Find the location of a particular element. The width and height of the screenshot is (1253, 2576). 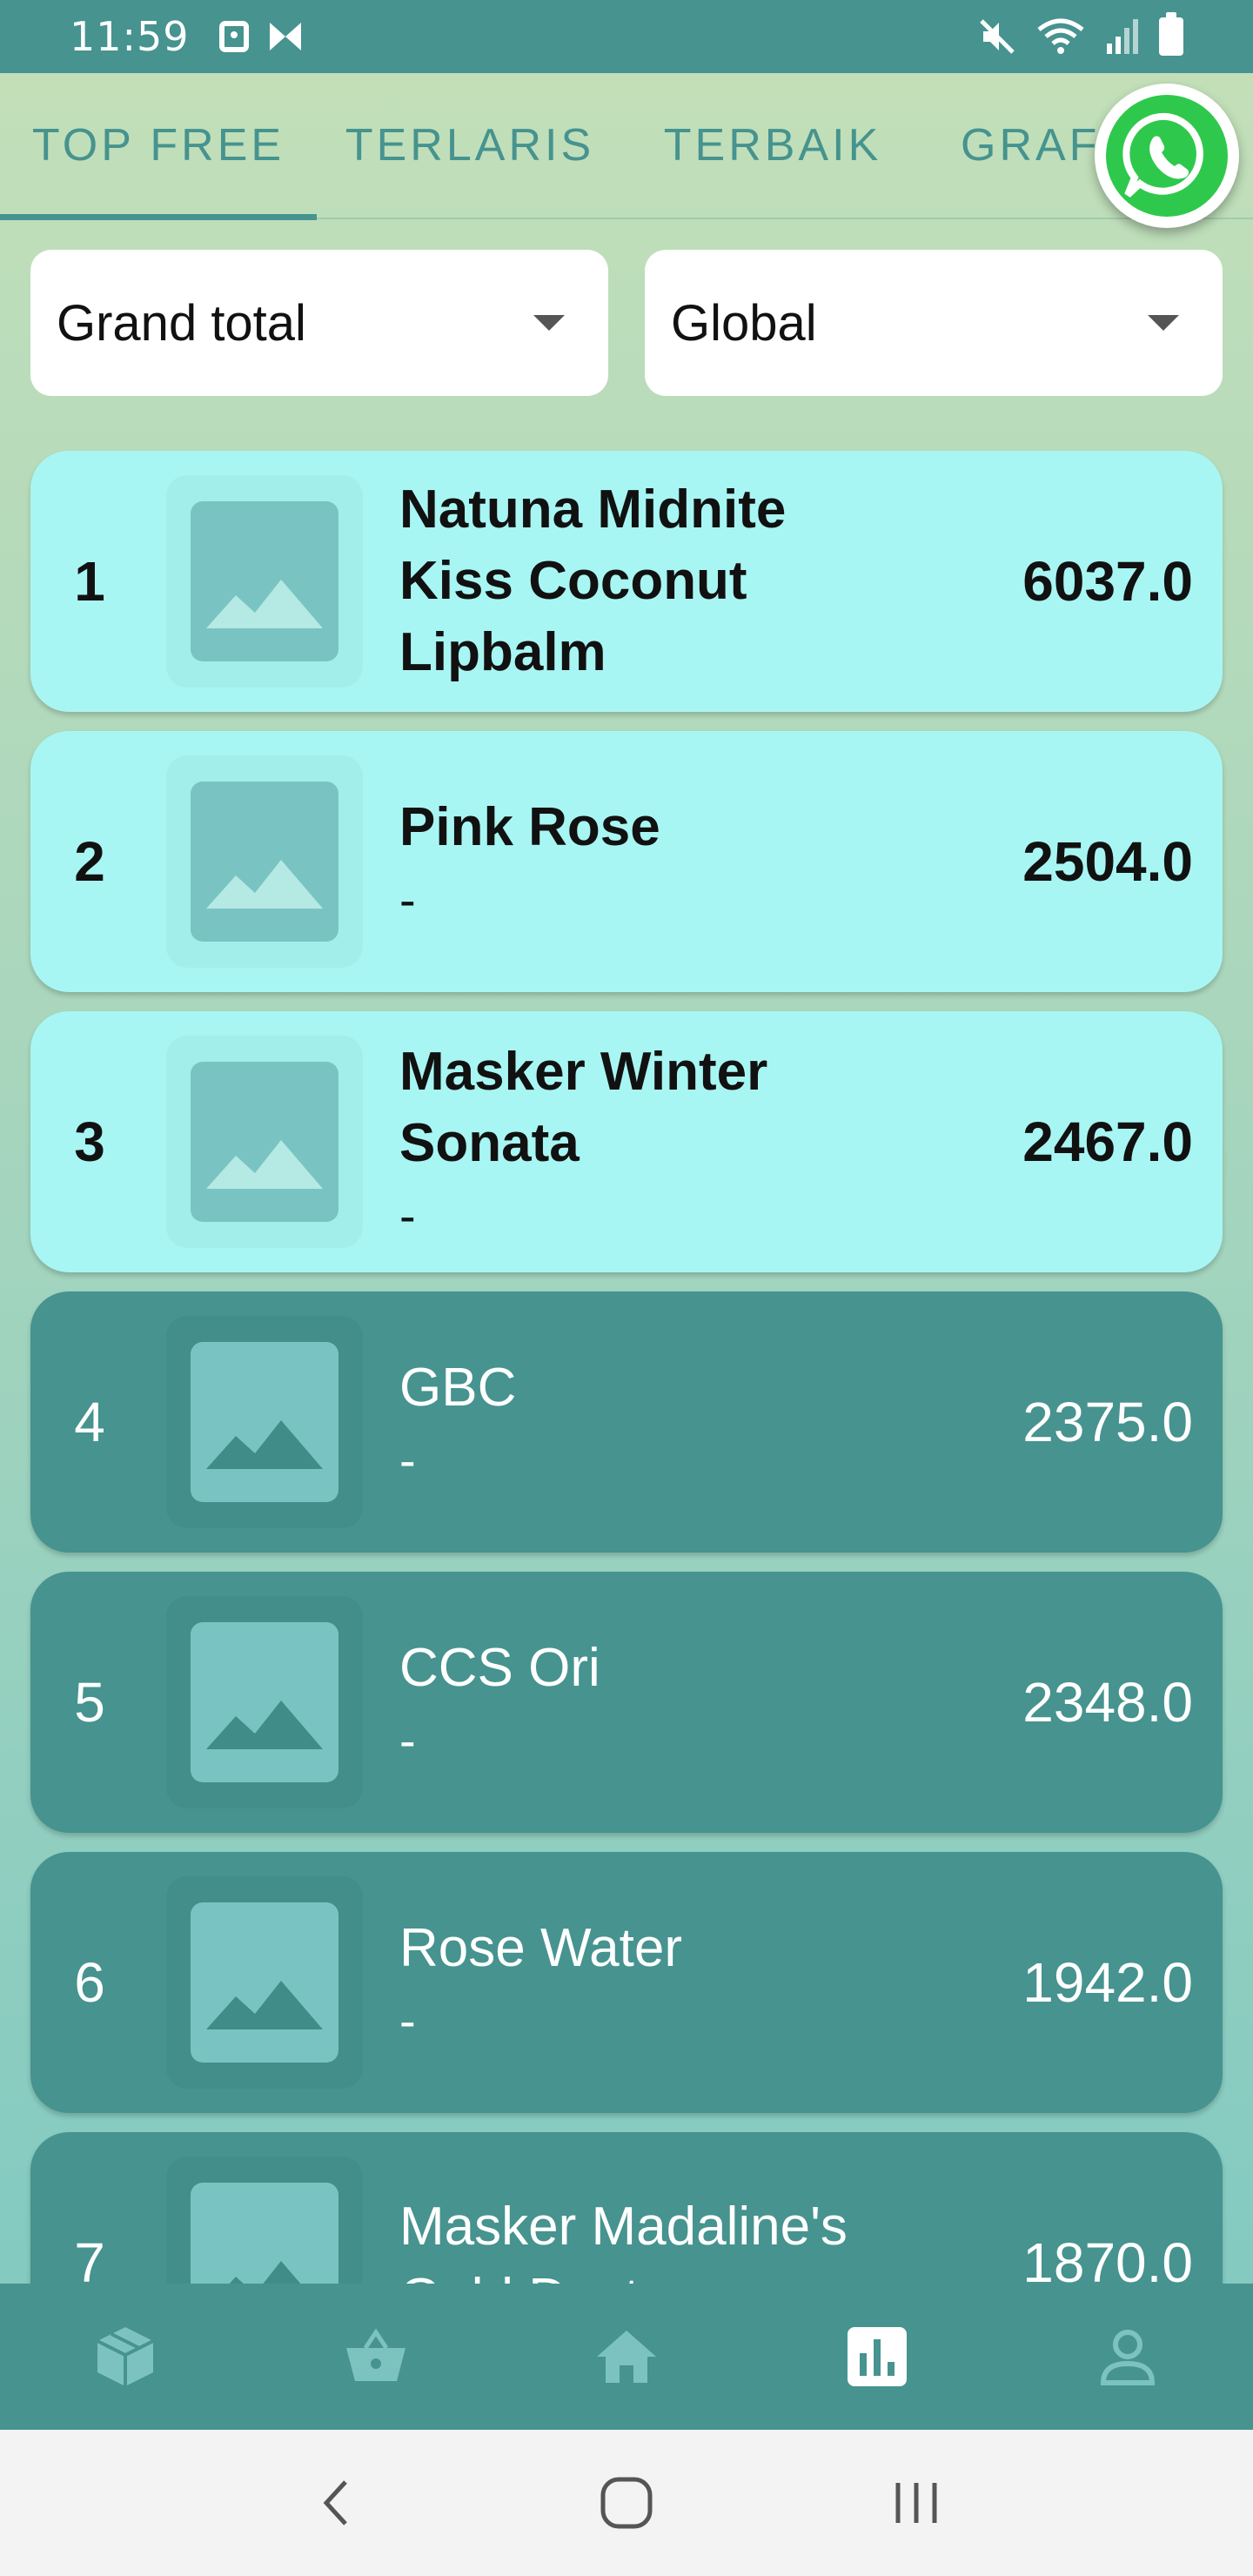

list-item: 7 Masker Madaline's Gold Dust 1870.0 is located at coordinates (626, 2208).